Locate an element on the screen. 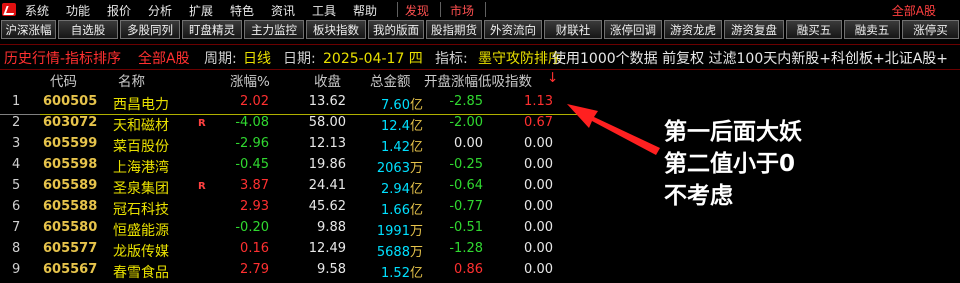 Image resolution: width=960 pixels, height=283 pixels. annotation-line: 第二值小于0 is located at coordinates (730, 164).